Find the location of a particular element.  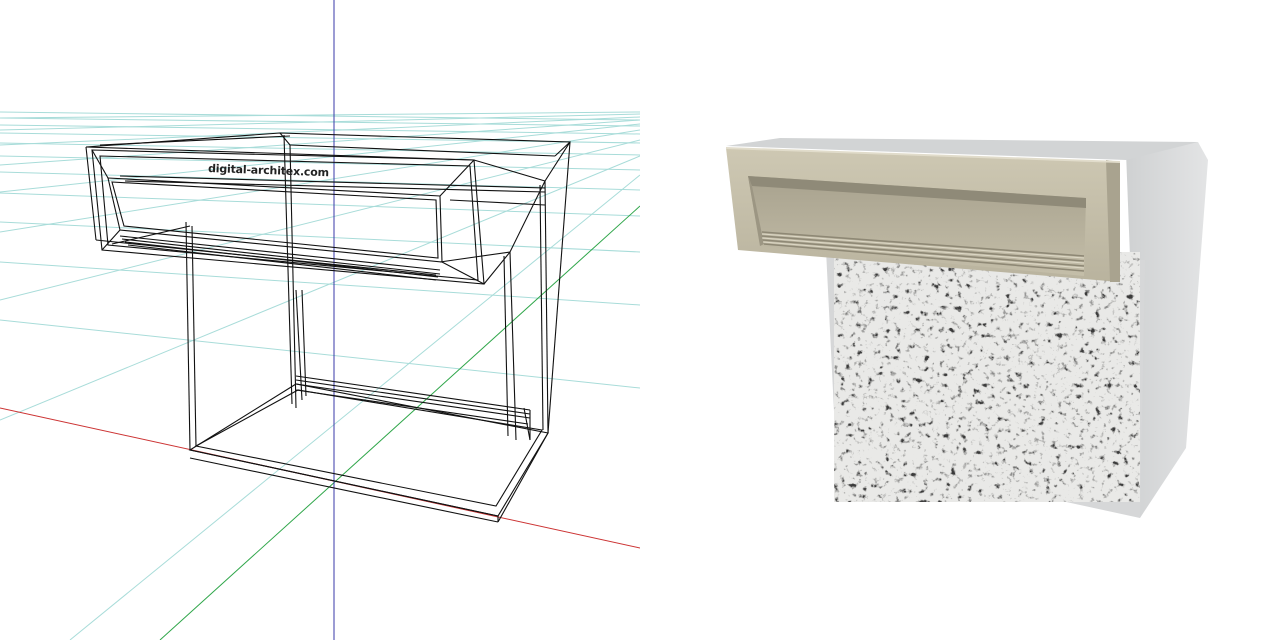

granite-panel is located at coordinates (987, 377).